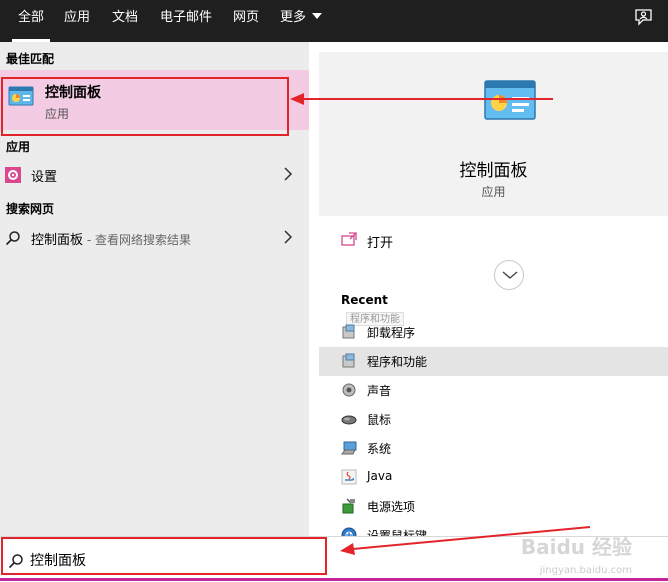 Image resolution: width=668 pixels, height=582 pixels. What do you see at coordinates (349, 448) in the screenshot?
I see `computer-icon` at bounding box center [349, 448].